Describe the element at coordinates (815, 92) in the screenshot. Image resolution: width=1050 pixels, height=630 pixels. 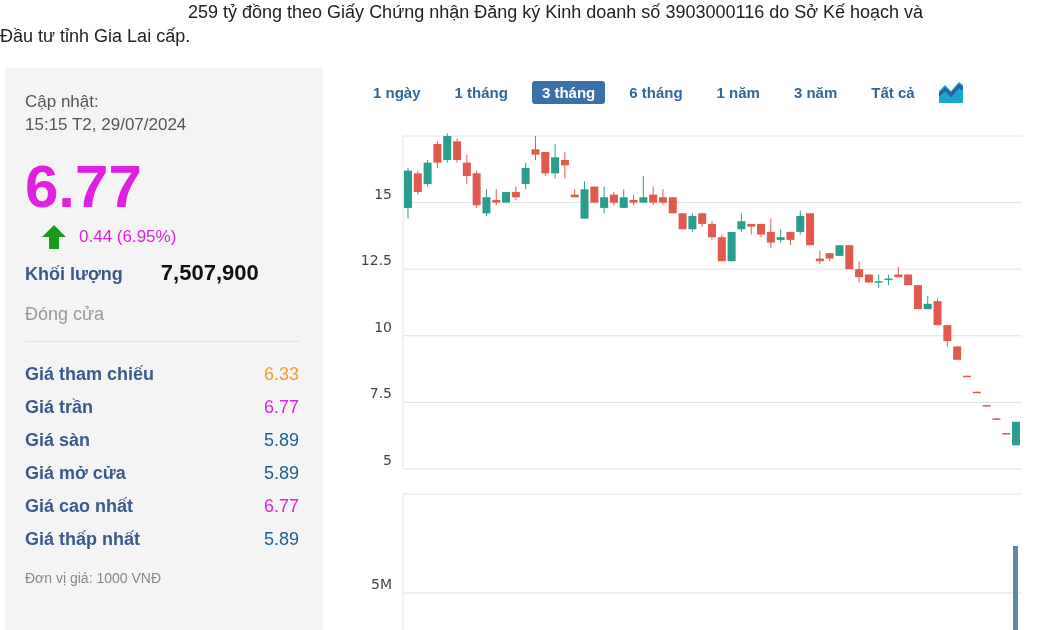
I see `range-tab: 3 năm` at that location.